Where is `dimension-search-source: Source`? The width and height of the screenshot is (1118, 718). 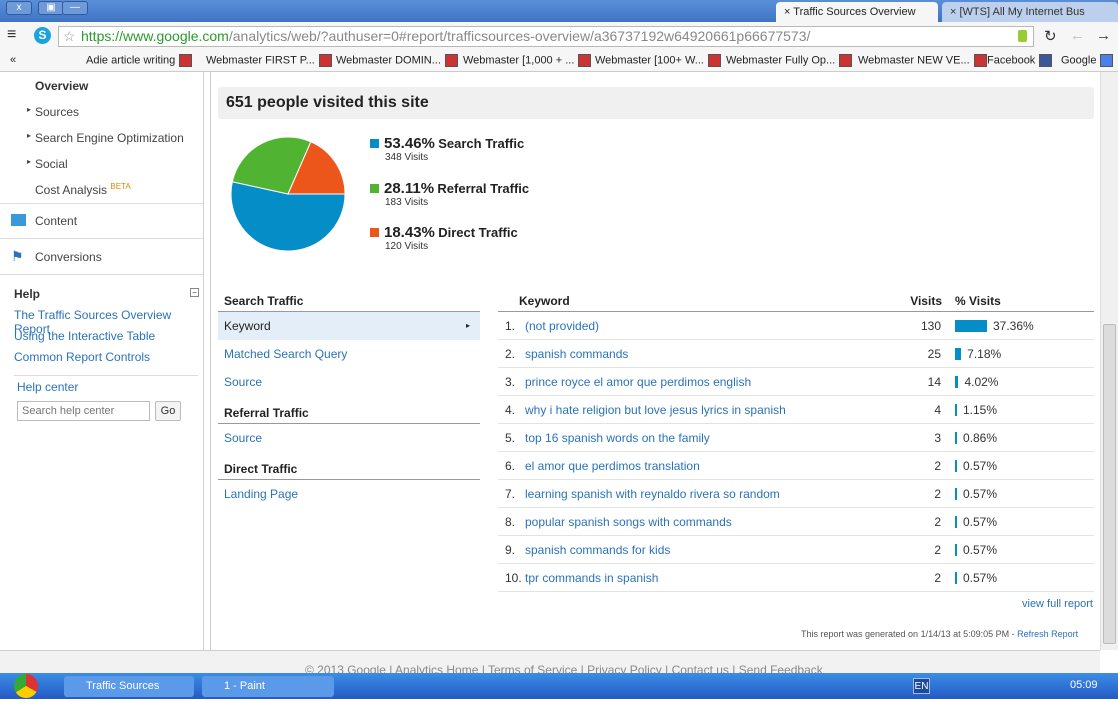
dimension-search-source: Source is located at coordinates (349, 382).